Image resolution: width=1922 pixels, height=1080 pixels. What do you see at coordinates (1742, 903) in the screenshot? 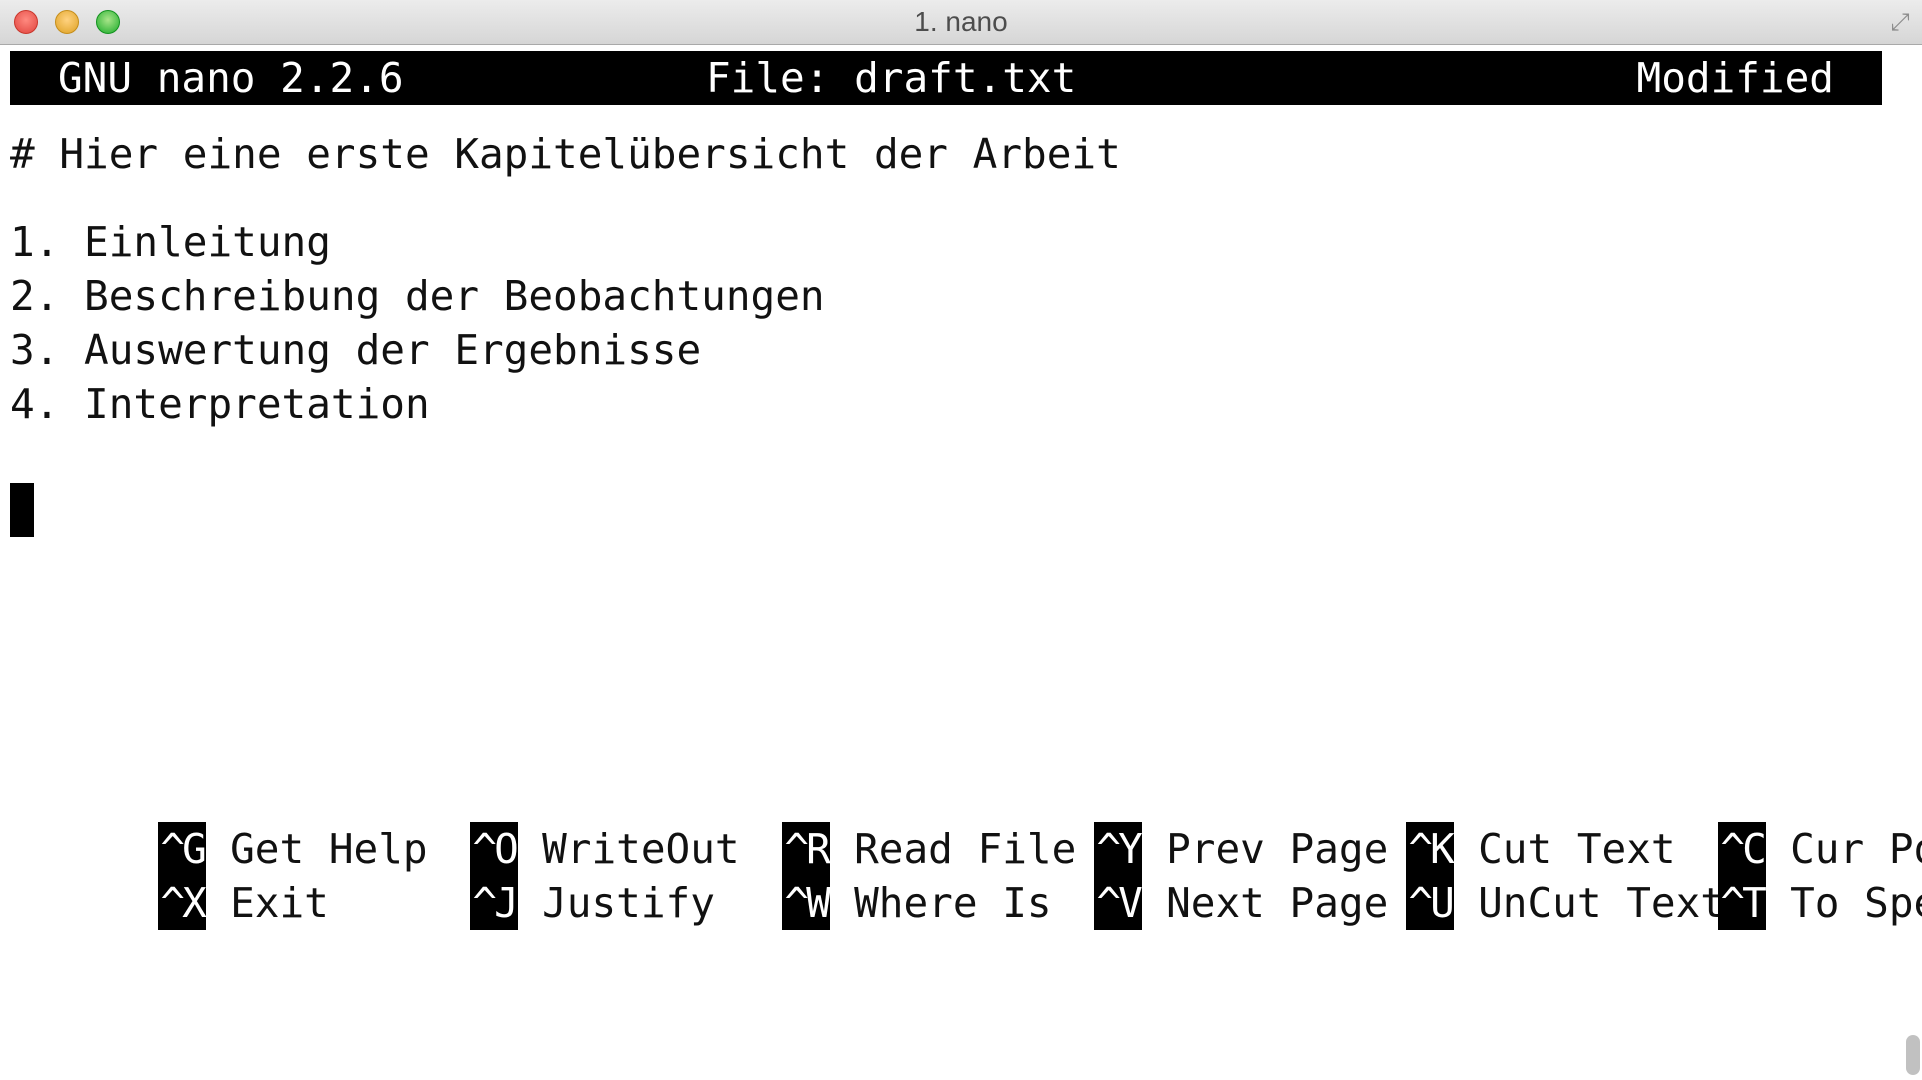
I see `shortcut-key: ^T` at bounding box center [1742, 903].